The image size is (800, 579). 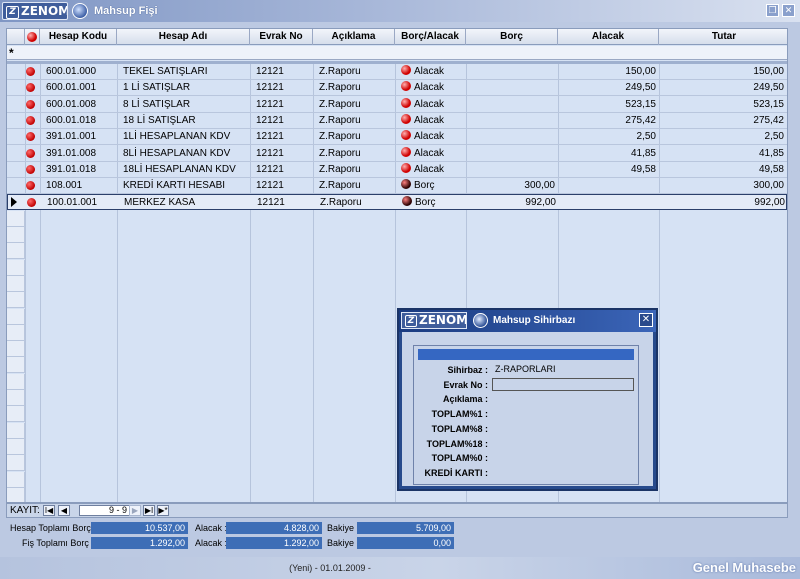 I want to click on dialog-title-bar: Z ZENOM Mahsup Sihirbazı ✕, so click(x=527, y=321).